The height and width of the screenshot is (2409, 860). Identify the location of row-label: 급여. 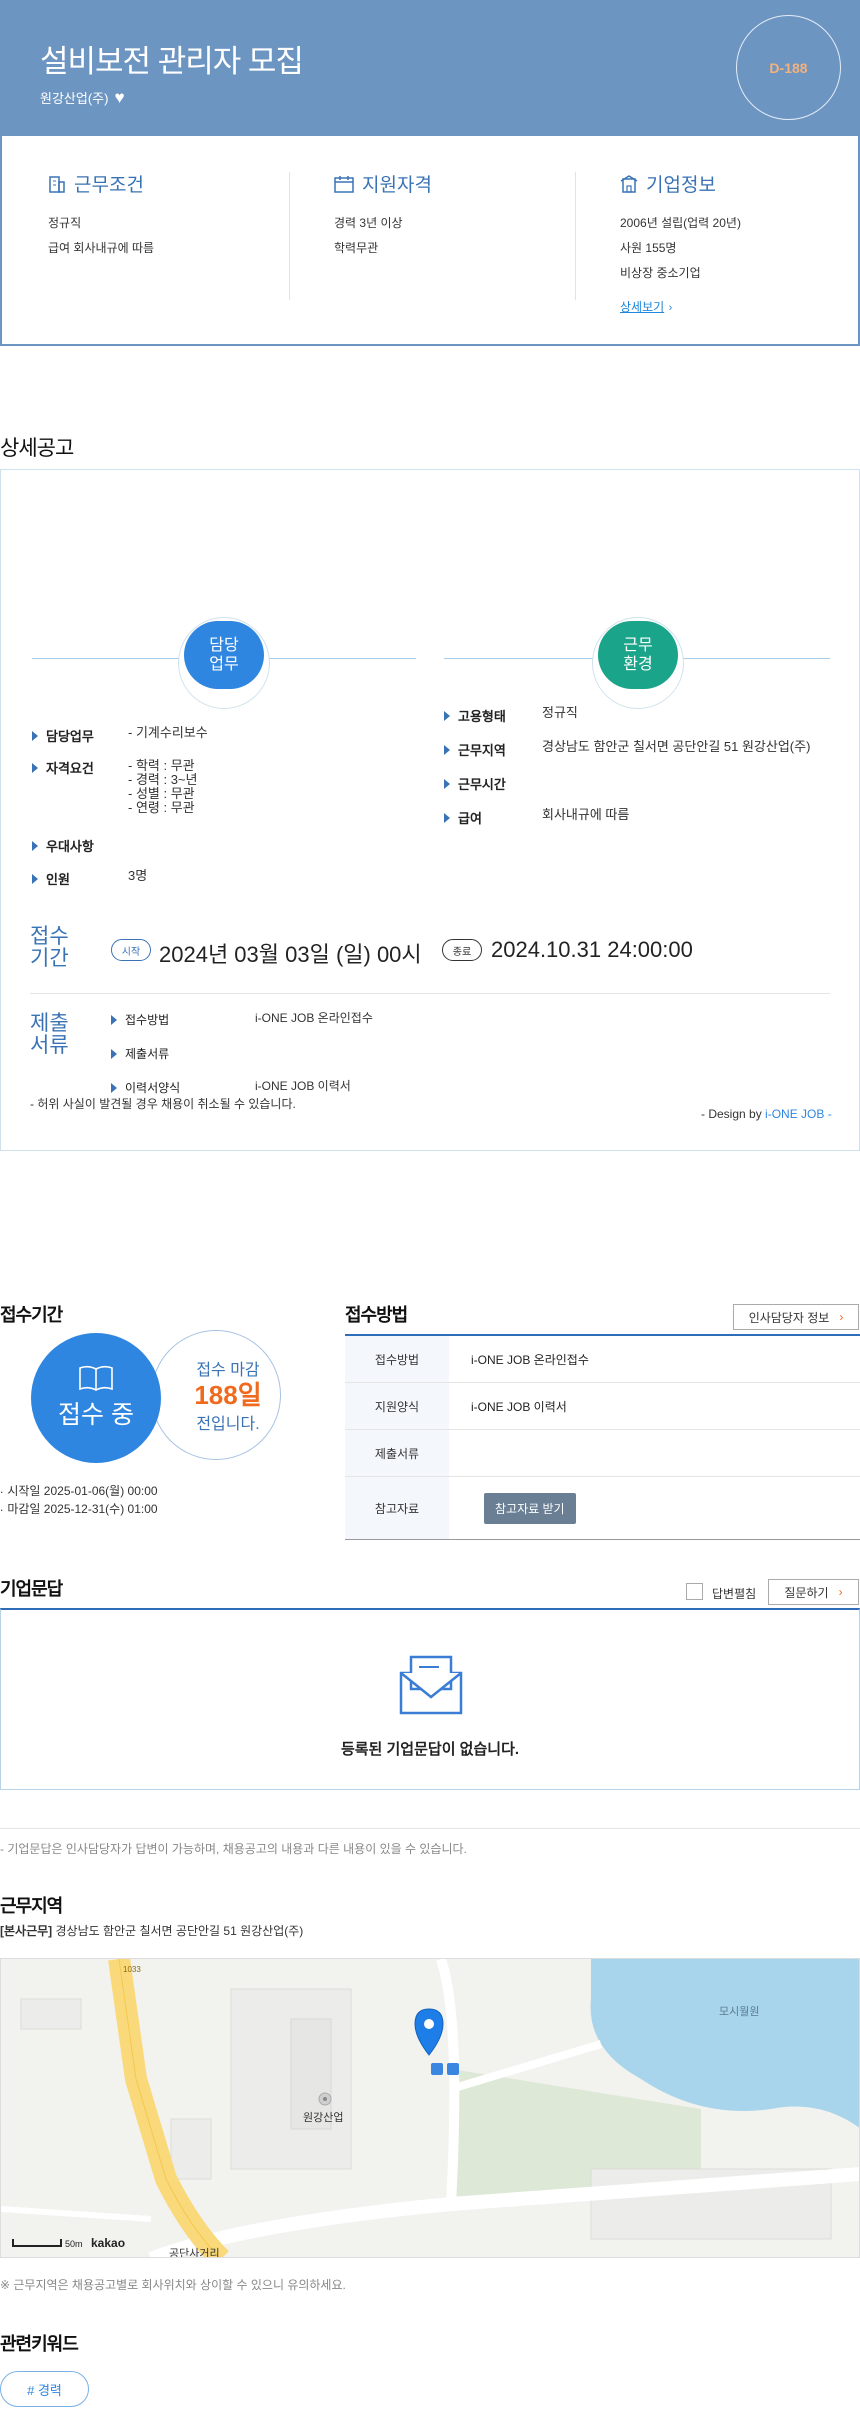
(470, 818).